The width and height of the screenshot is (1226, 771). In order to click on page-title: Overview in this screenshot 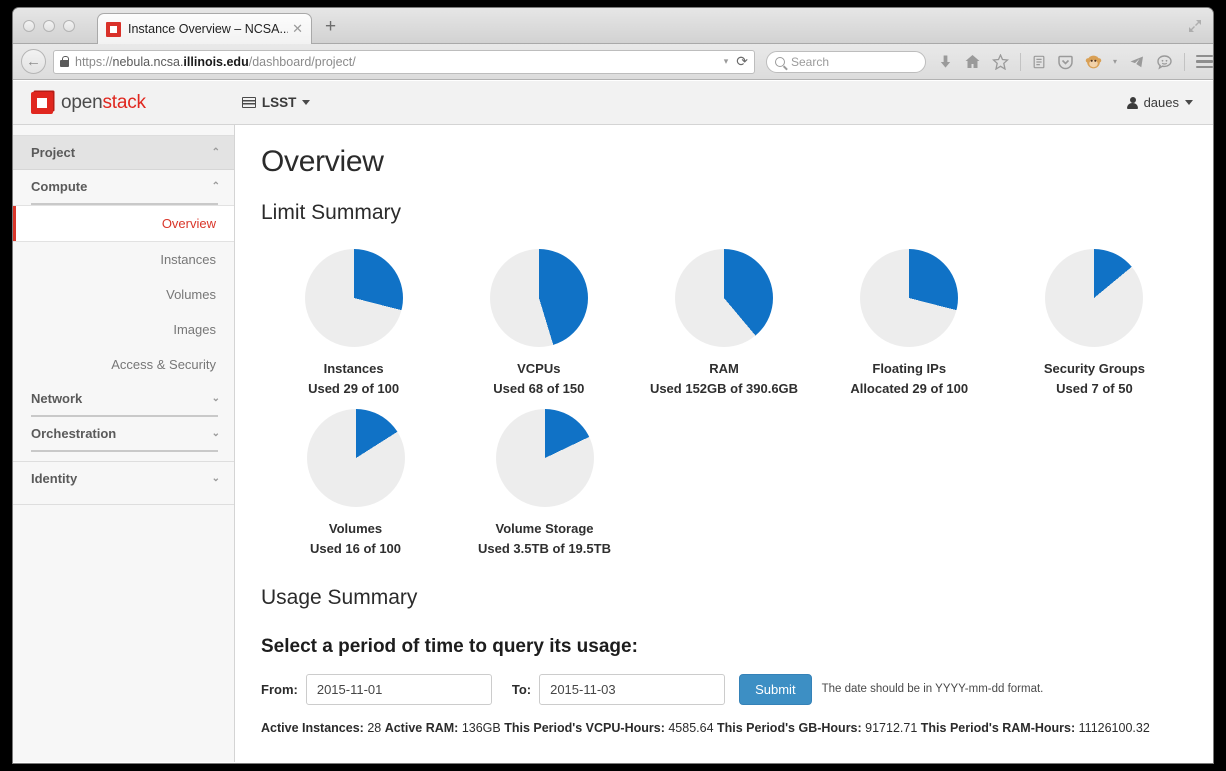, I will do `click(322, 161)`.